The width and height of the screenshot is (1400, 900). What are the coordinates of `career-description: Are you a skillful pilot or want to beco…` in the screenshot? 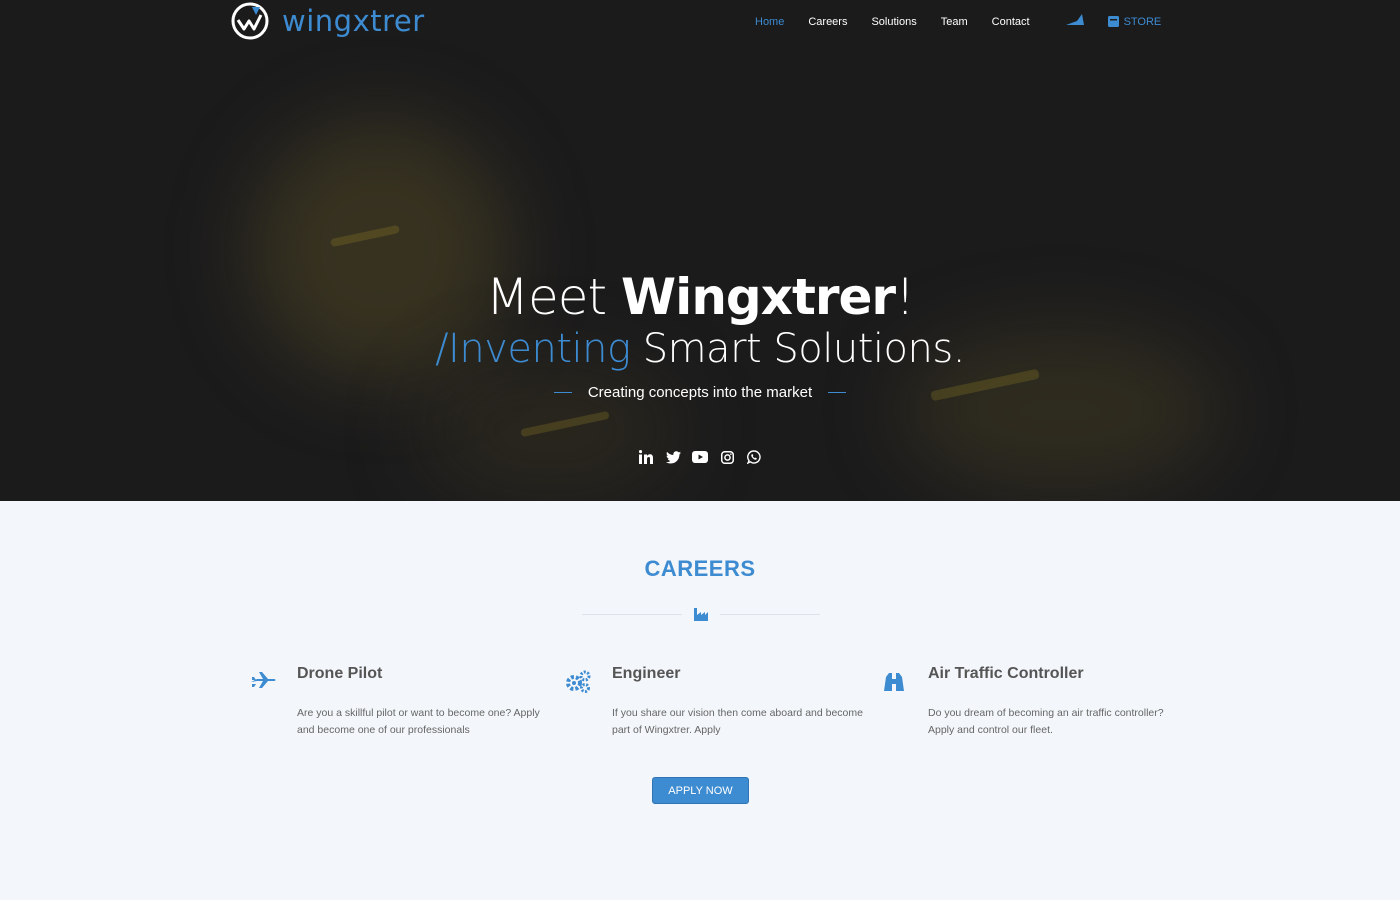 It's located at (418, 721).